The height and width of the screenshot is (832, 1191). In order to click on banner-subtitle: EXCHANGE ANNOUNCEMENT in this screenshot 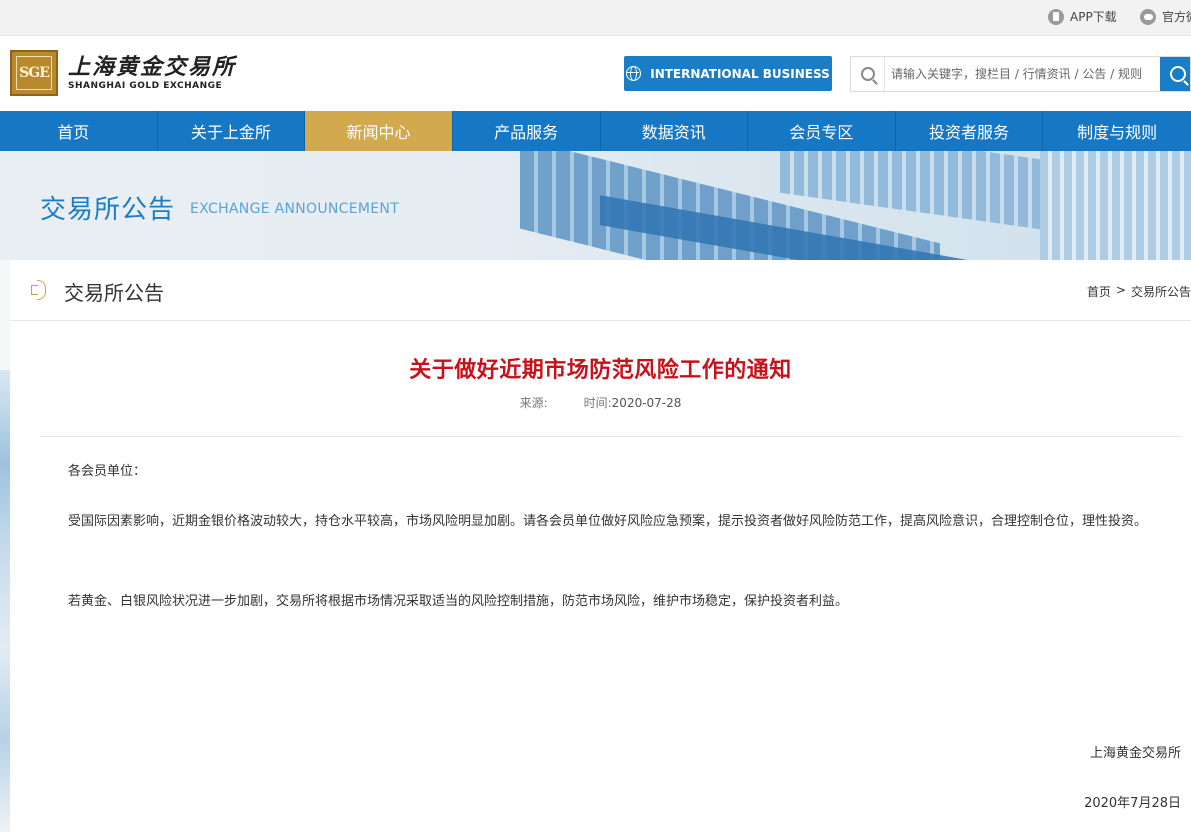, I will do `click(295, 209)`.